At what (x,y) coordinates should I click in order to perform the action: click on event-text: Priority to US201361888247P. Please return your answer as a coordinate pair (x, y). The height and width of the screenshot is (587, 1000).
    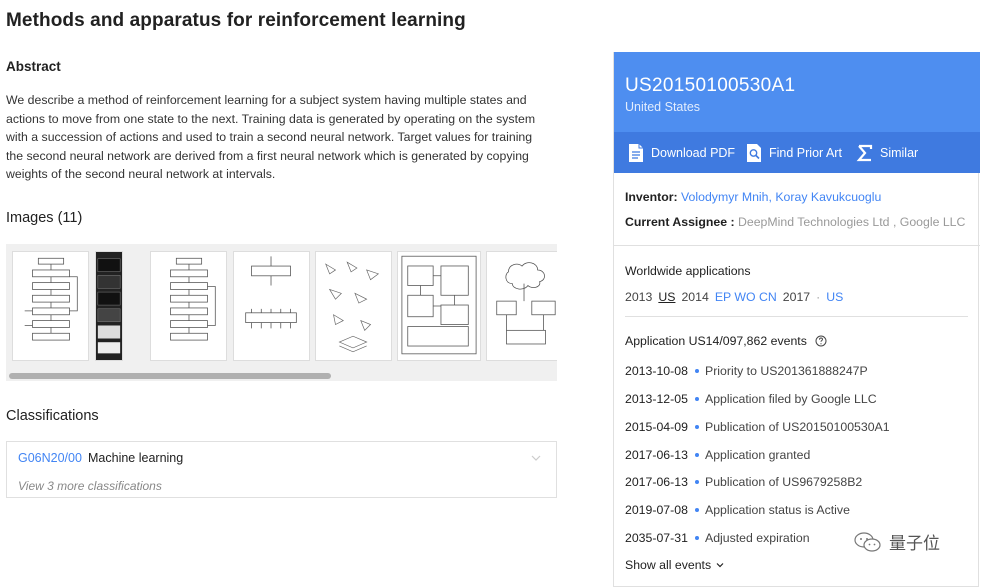
    Looking at the image, I should click on (786, 371).